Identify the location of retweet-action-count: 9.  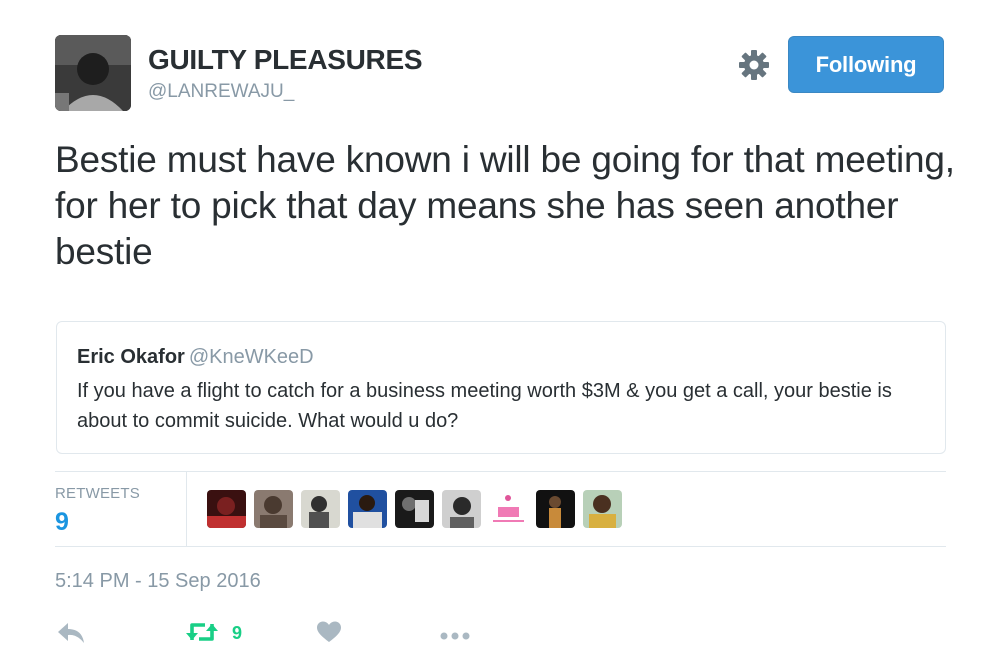
(237, 633).